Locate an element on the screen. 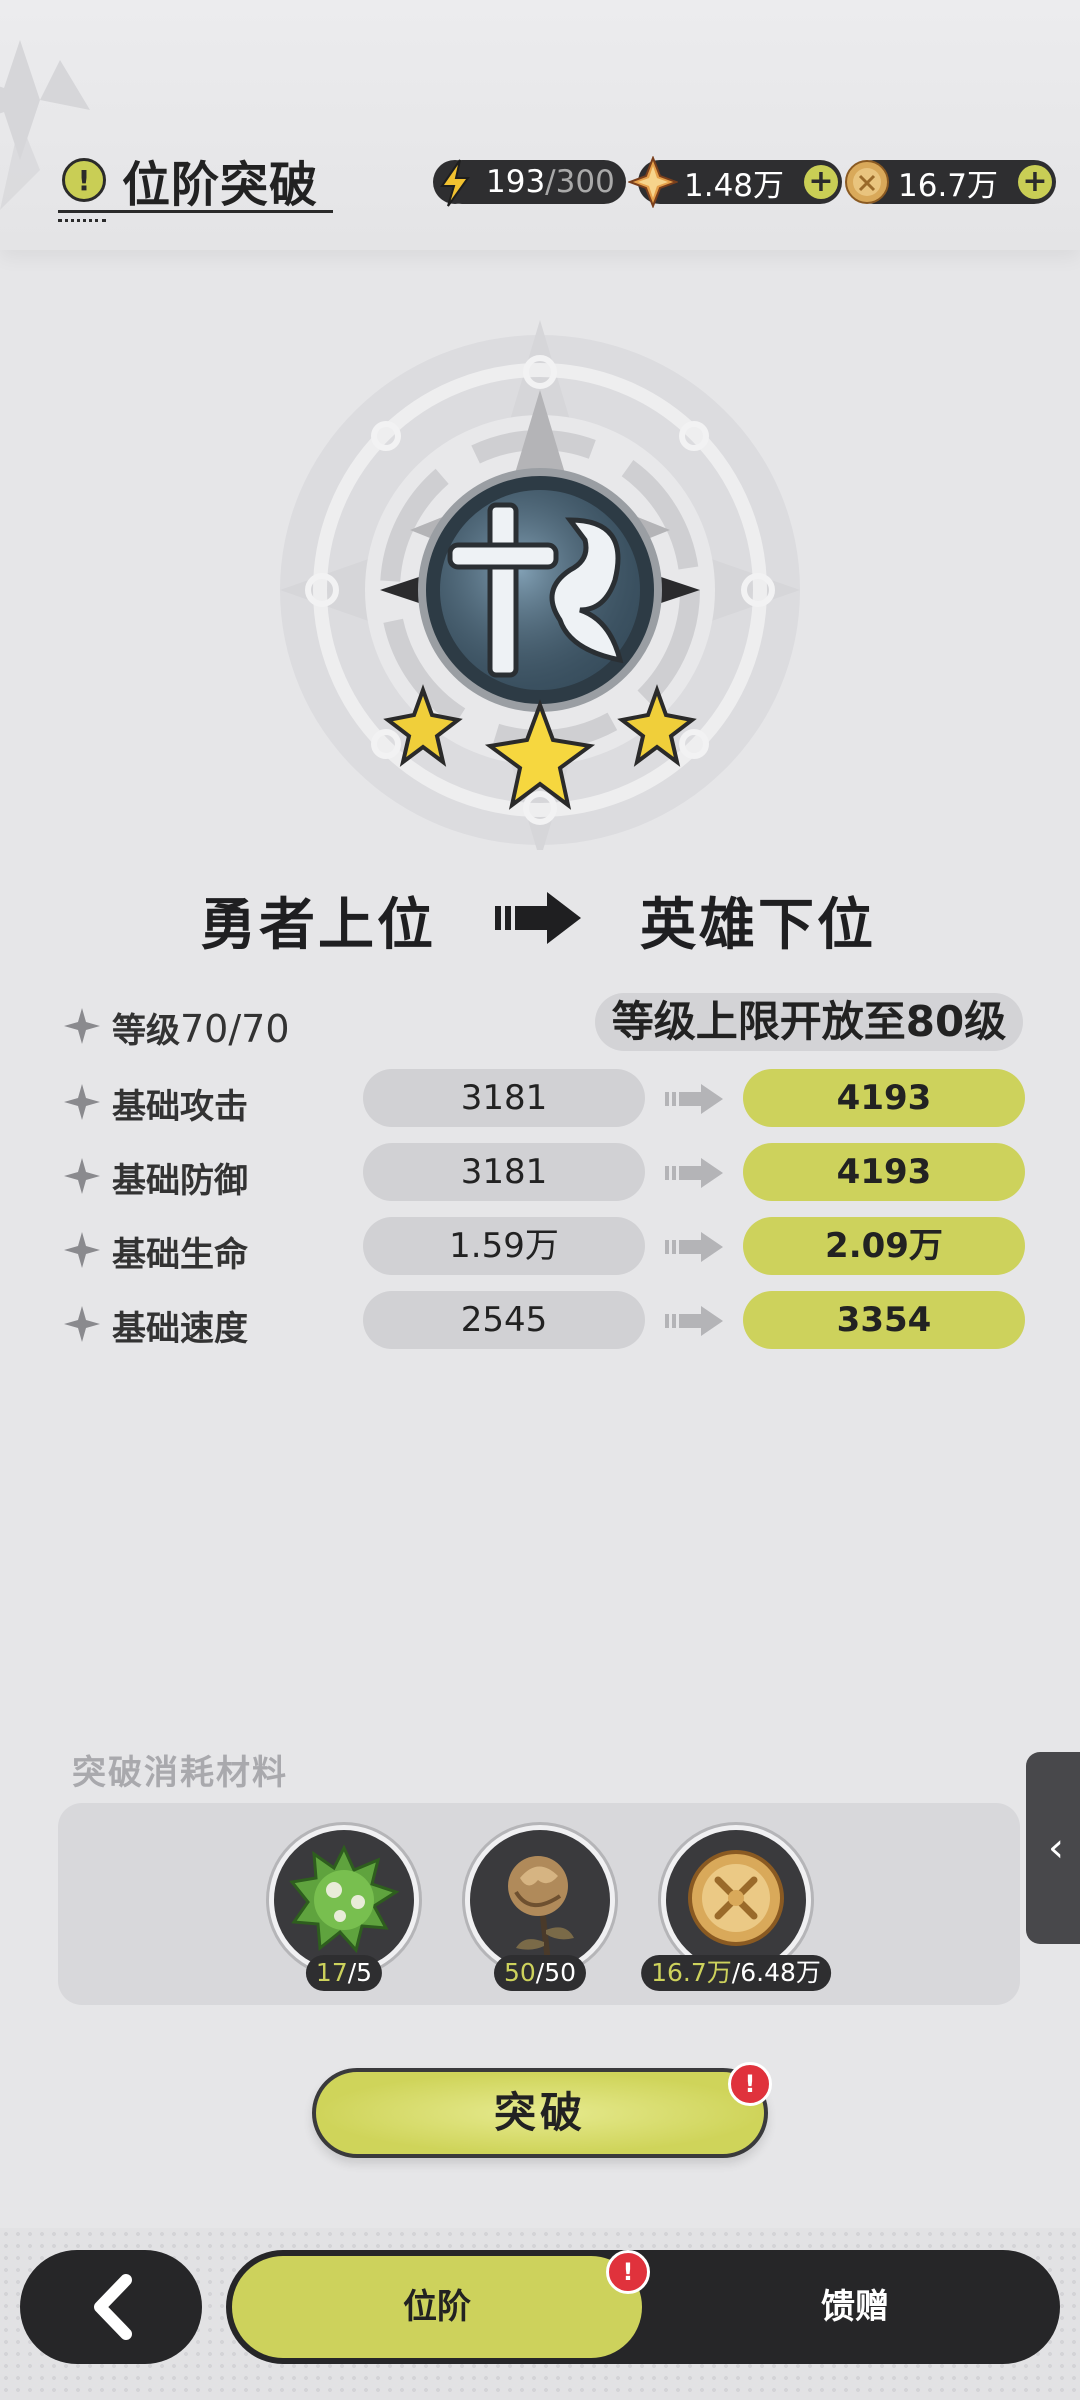  material-item: 50/50 is located at coordinates (540, 1910).